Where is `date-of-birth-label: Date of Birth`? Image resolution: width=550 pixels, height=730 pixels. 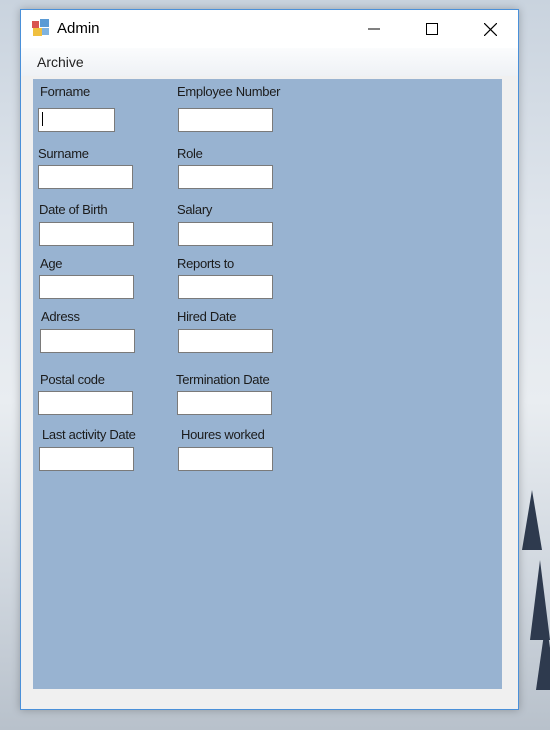
date-of-birth-label: Date of Birth is located at coordinates (73, 209).